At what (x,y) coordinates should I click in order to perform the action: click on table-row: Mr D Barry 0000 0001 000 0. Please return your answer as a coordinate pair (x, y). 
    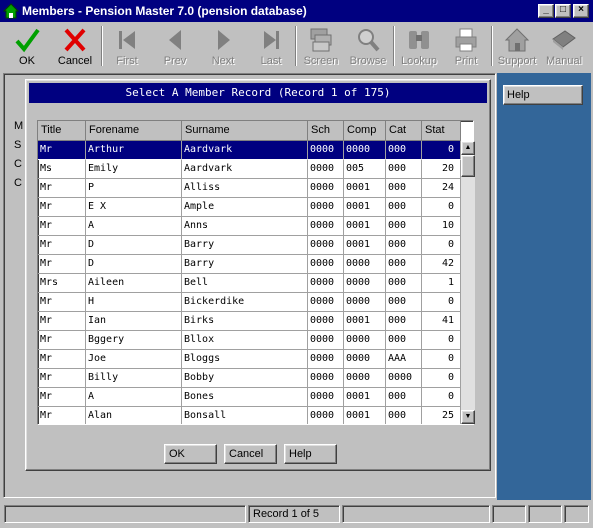
    Looking at the image, I should click on (249, 245).